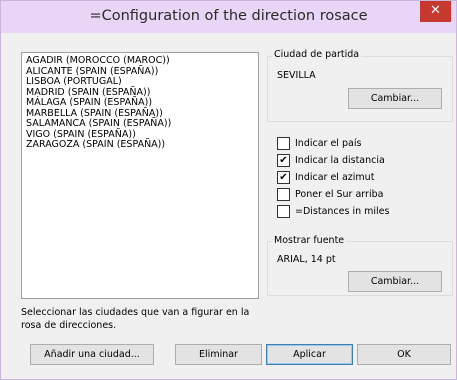  I want to click on option-distances-miles: =Distances in miles, so click(352, 211).